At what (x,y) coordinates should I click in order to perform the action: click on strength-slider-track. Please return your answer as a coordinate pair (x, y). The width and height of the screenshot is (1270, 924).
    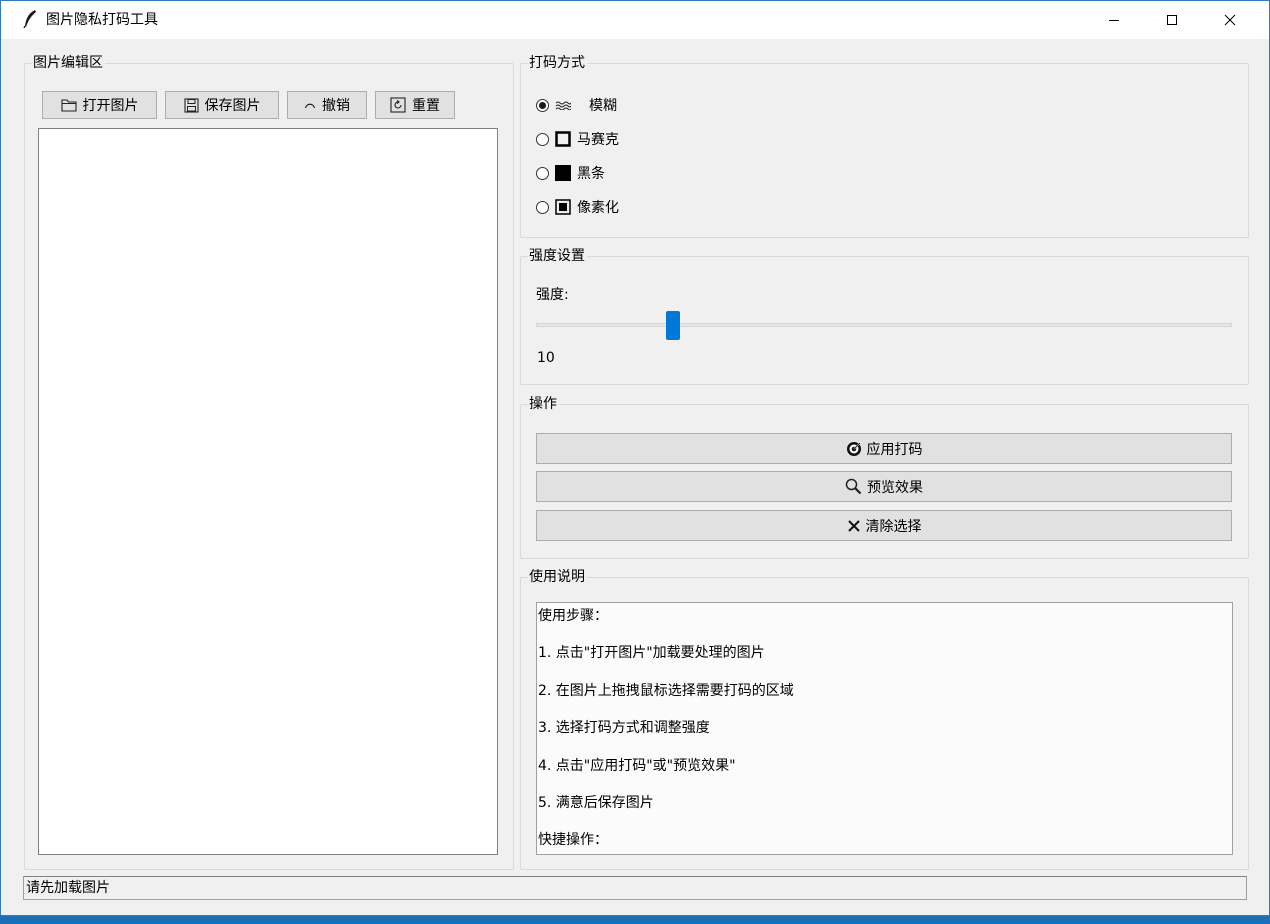
    Looking at the image, I should click on (884, 325).